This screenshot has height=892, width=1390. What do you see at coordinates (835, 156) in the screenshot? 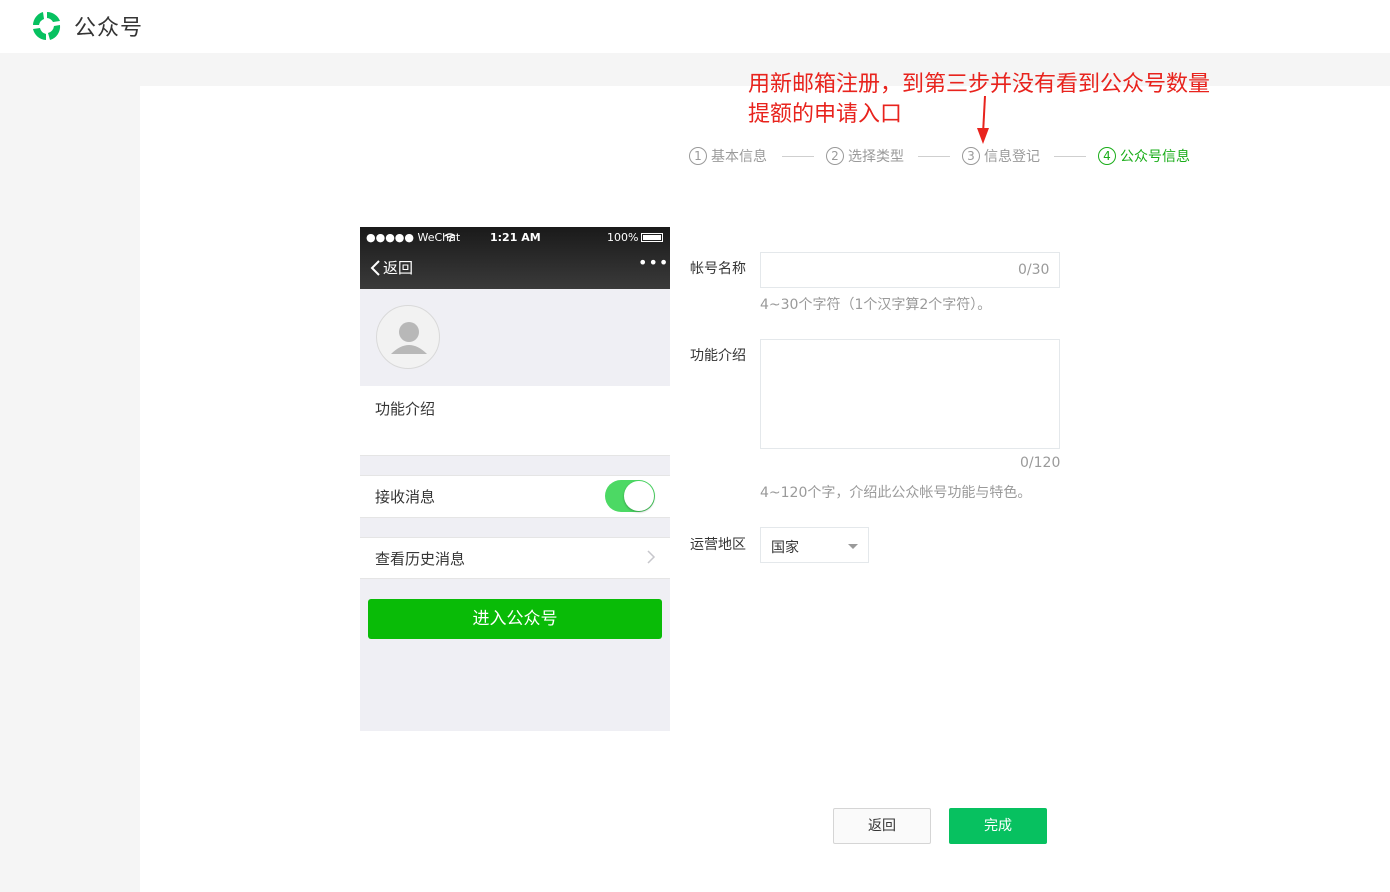
I see `step-number: 2` at bounding box center [835, 156].